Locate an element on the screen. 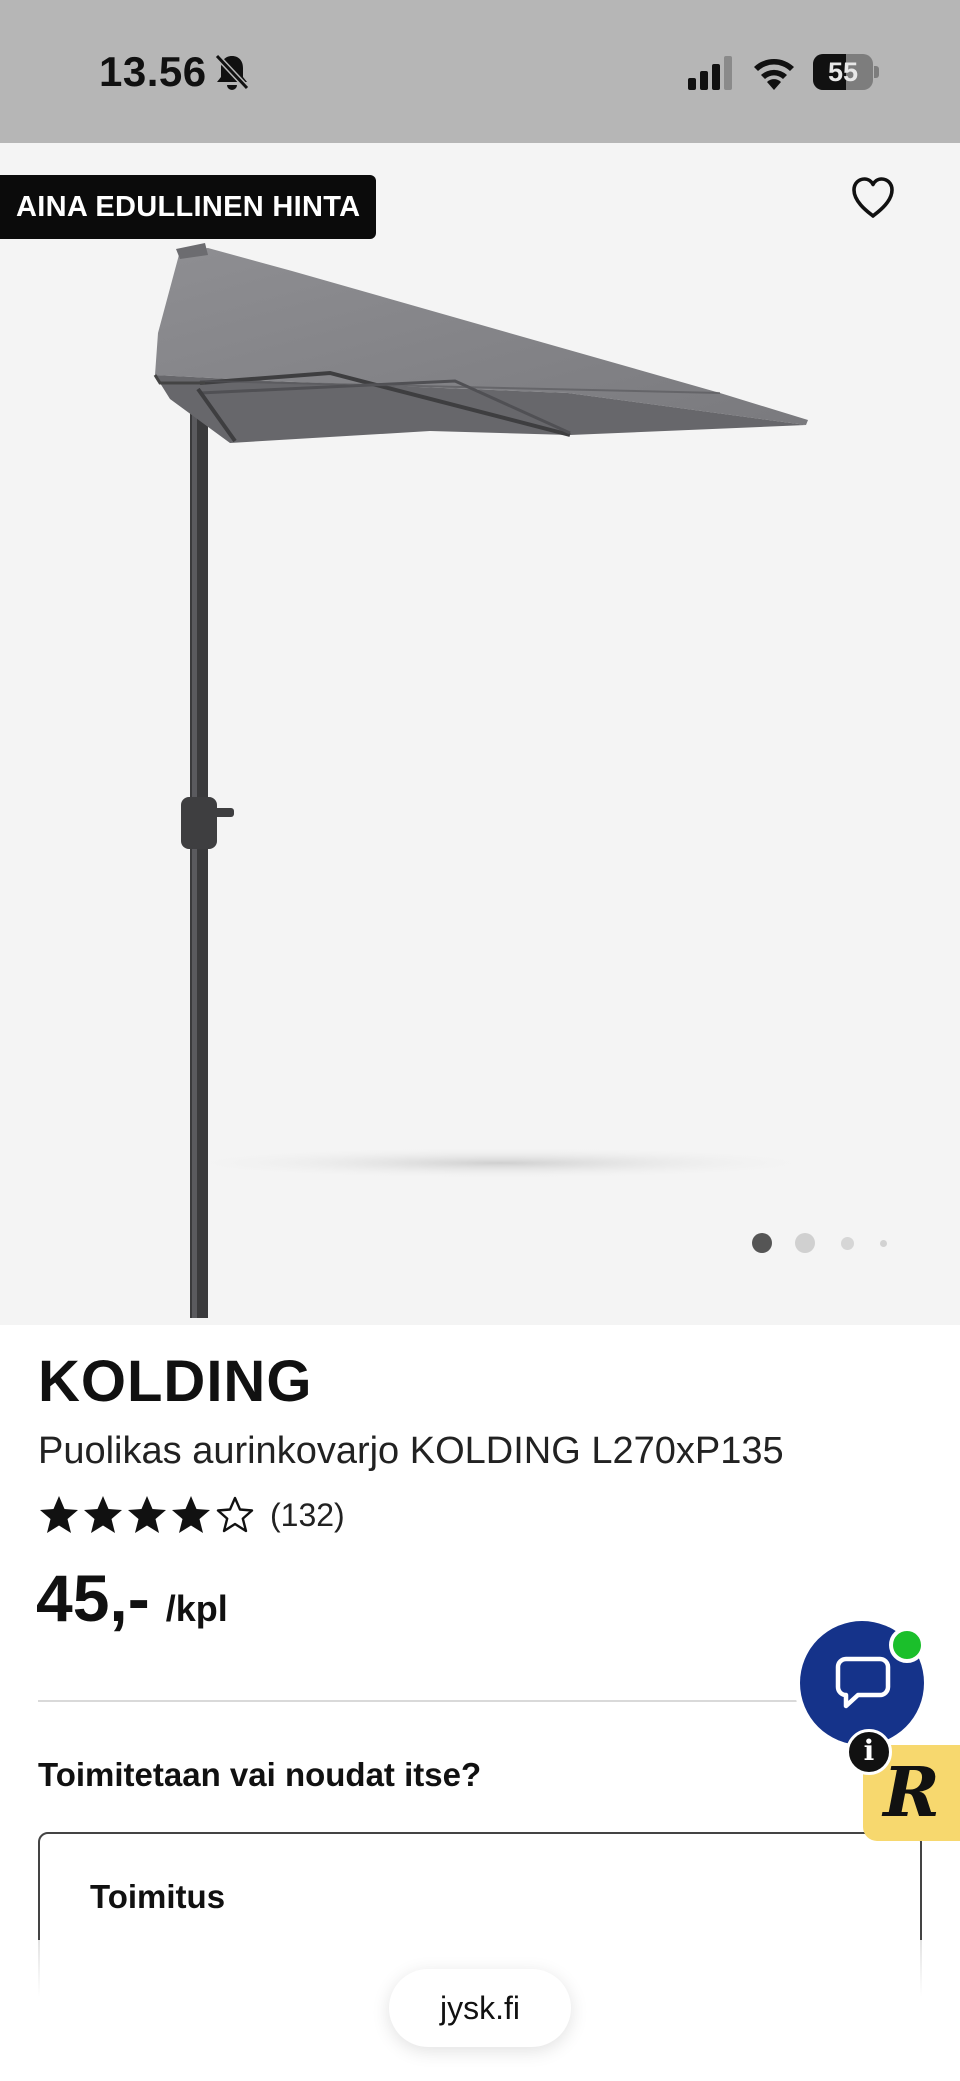  price-unit: /kpl is located at coordinates (196, 1608).